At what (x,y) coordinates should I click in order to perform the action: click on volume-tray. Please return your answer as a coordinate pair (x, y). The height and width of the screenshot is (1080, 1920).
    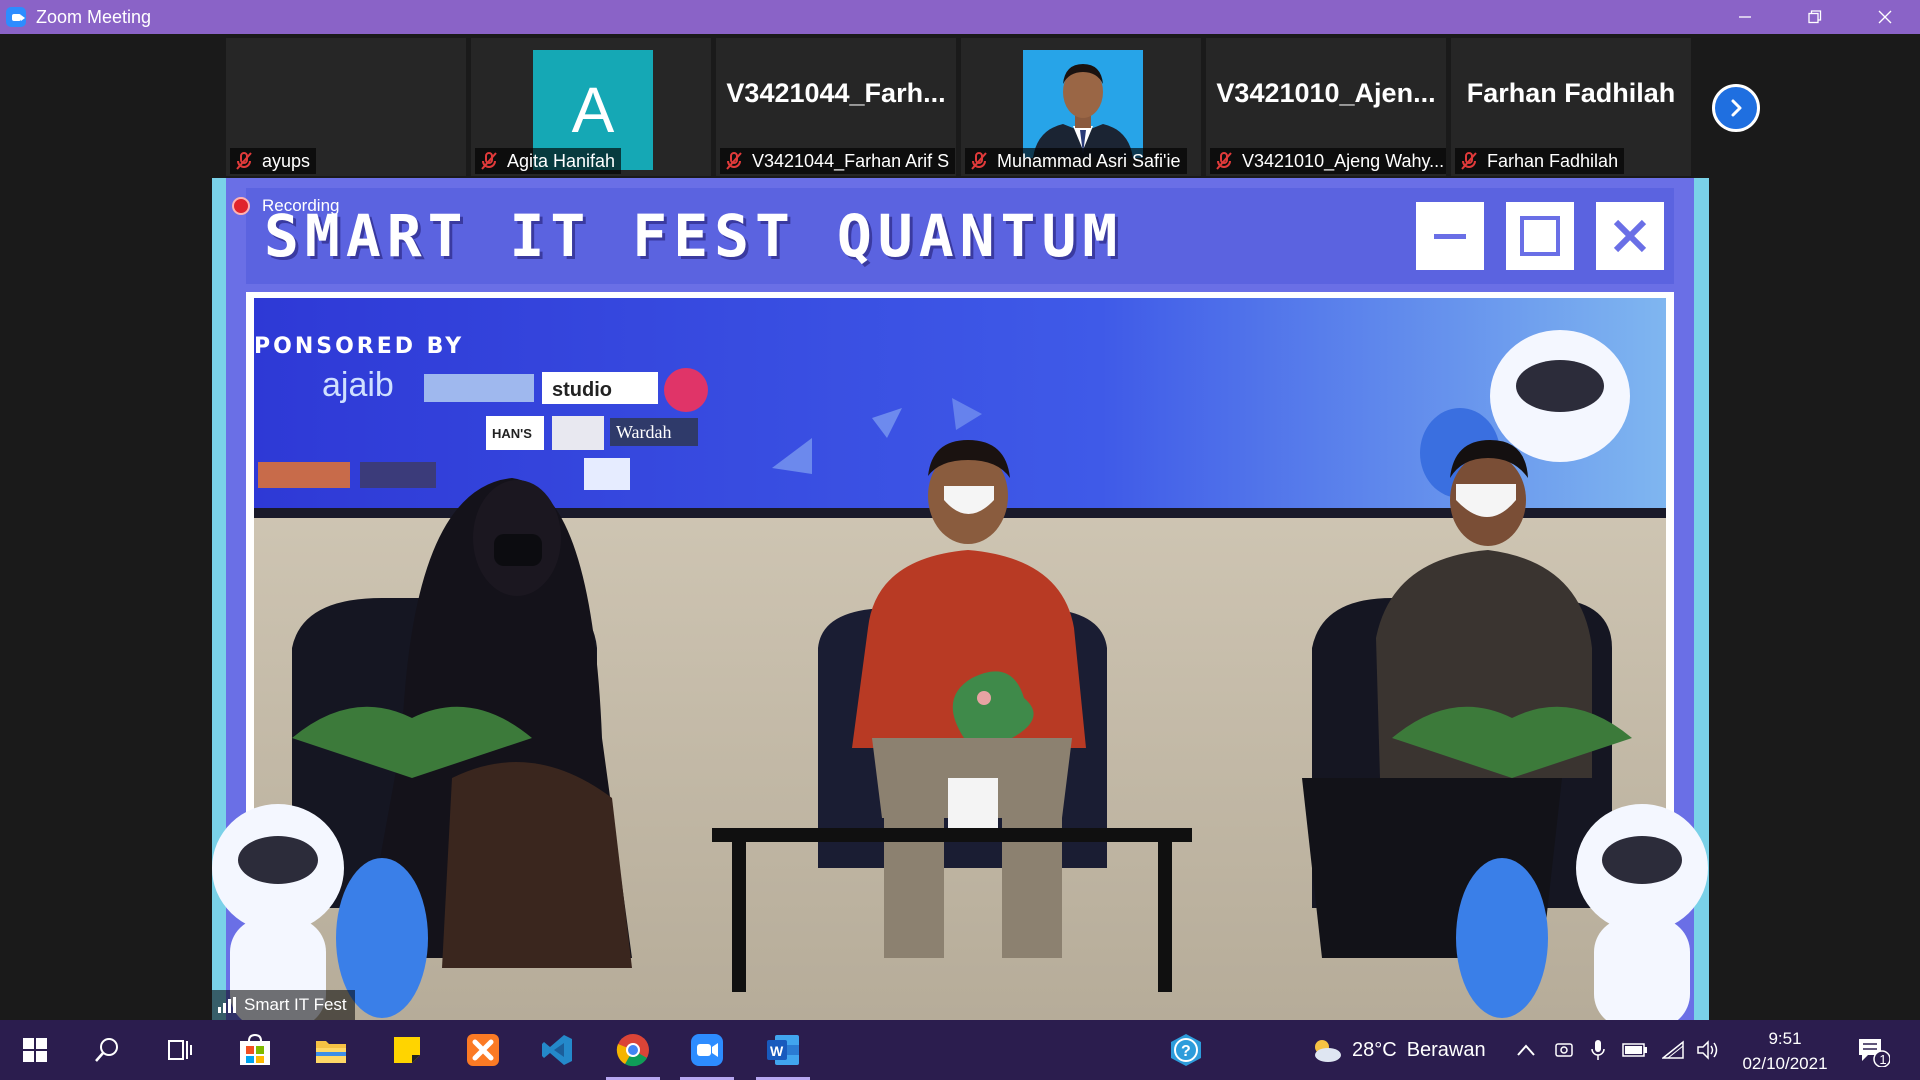
    Looking at the image, I should click on (1708, 1050).